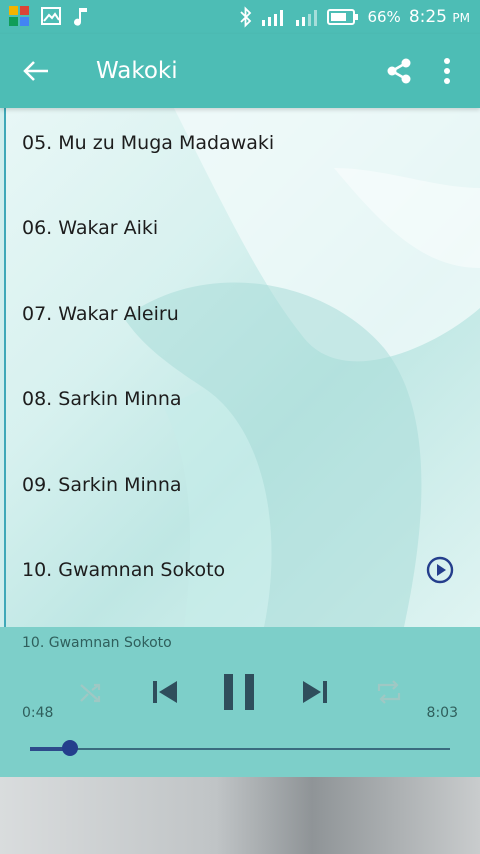 The height and width of the screenshot is (854, 480). What do you see at coordinates (148, 143) in the screenshot?
I see `track-label: 05. Mu zu Muga Madawaki` at bounding box center [148, 143].